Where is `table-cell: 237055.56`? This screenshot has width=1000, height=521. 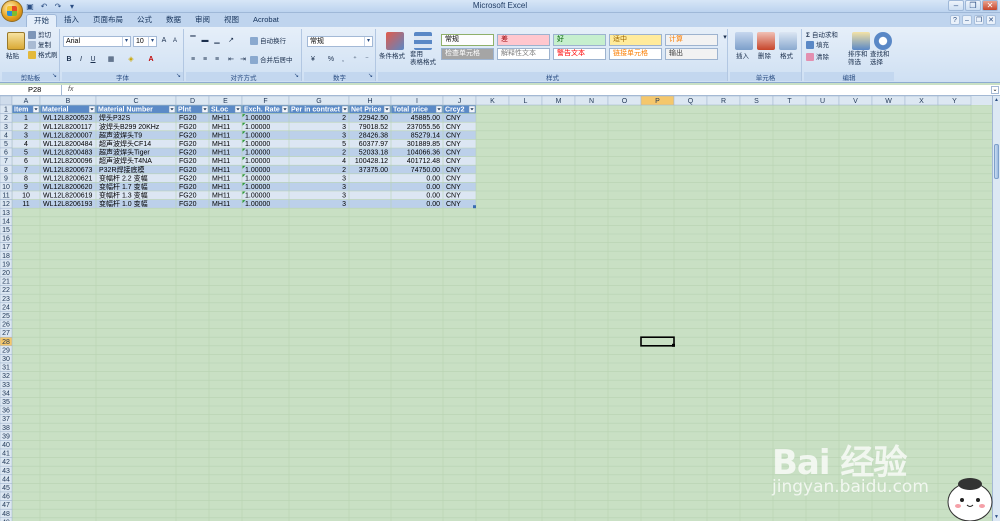 table-cell: 237055.56 is located at coordinates (423, 127).